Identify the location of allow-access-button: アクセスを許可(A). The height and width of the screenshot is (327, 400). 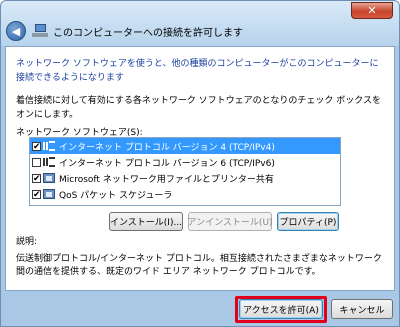
(281, 309).